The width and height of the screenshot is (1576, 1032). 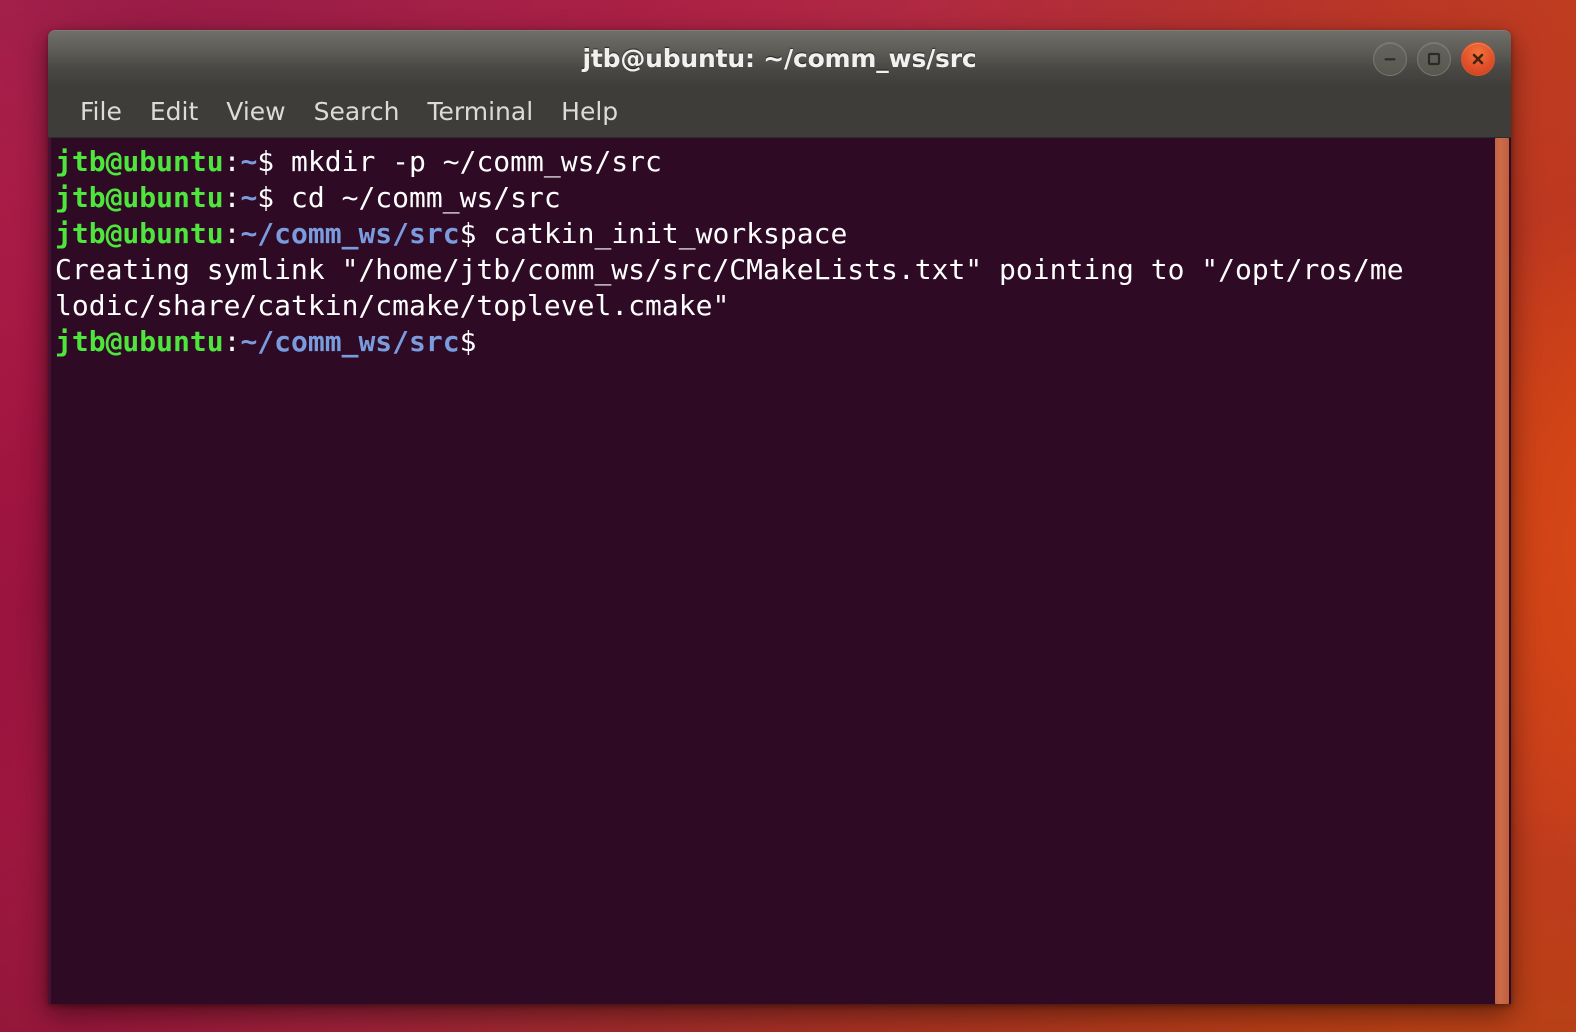 What do you see at coordinates (255, 111) in the screenshot?
I see `menu-item-view: View` at bounding box center [255, 111].